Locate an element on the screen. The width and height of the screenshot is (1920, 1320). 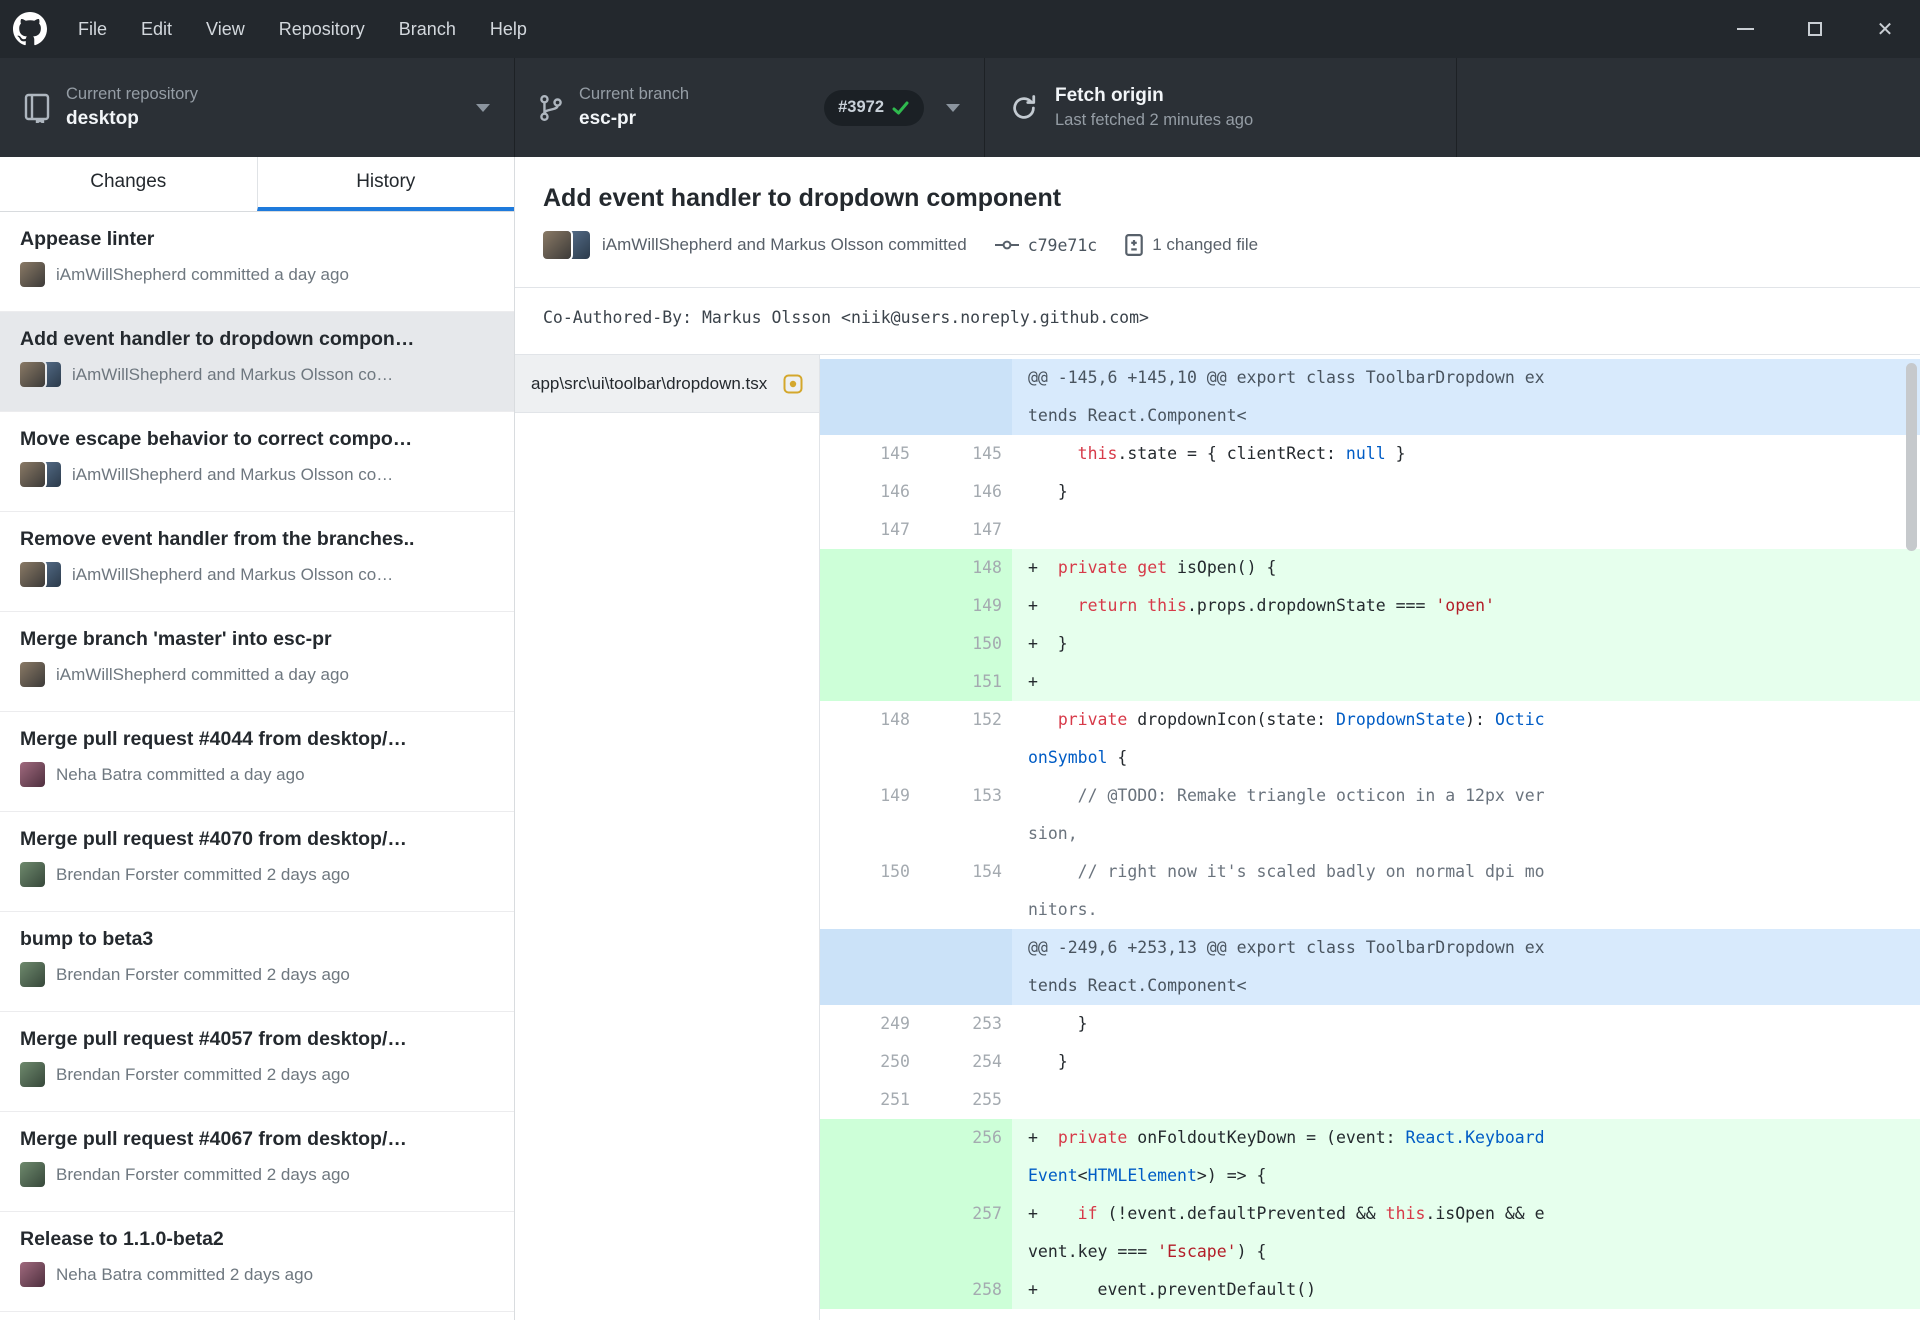
menu-help: Help is located at coordinates (508, 29).